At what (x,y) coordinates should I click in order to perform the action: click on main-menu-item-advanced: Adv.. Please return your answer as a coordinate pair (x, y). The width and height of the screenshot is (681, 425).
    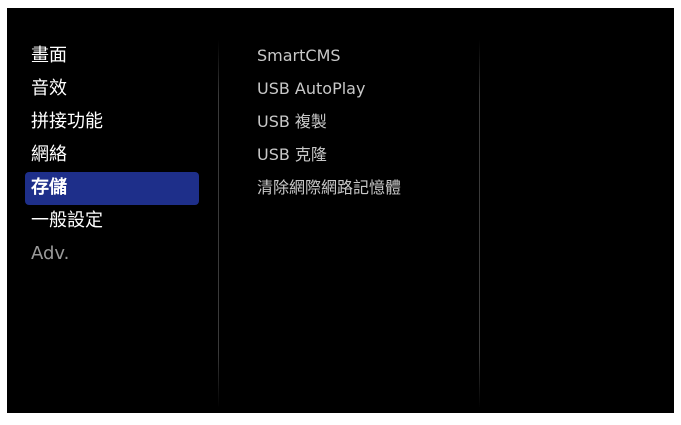
    Looking at the image, I should click on (112, 254).